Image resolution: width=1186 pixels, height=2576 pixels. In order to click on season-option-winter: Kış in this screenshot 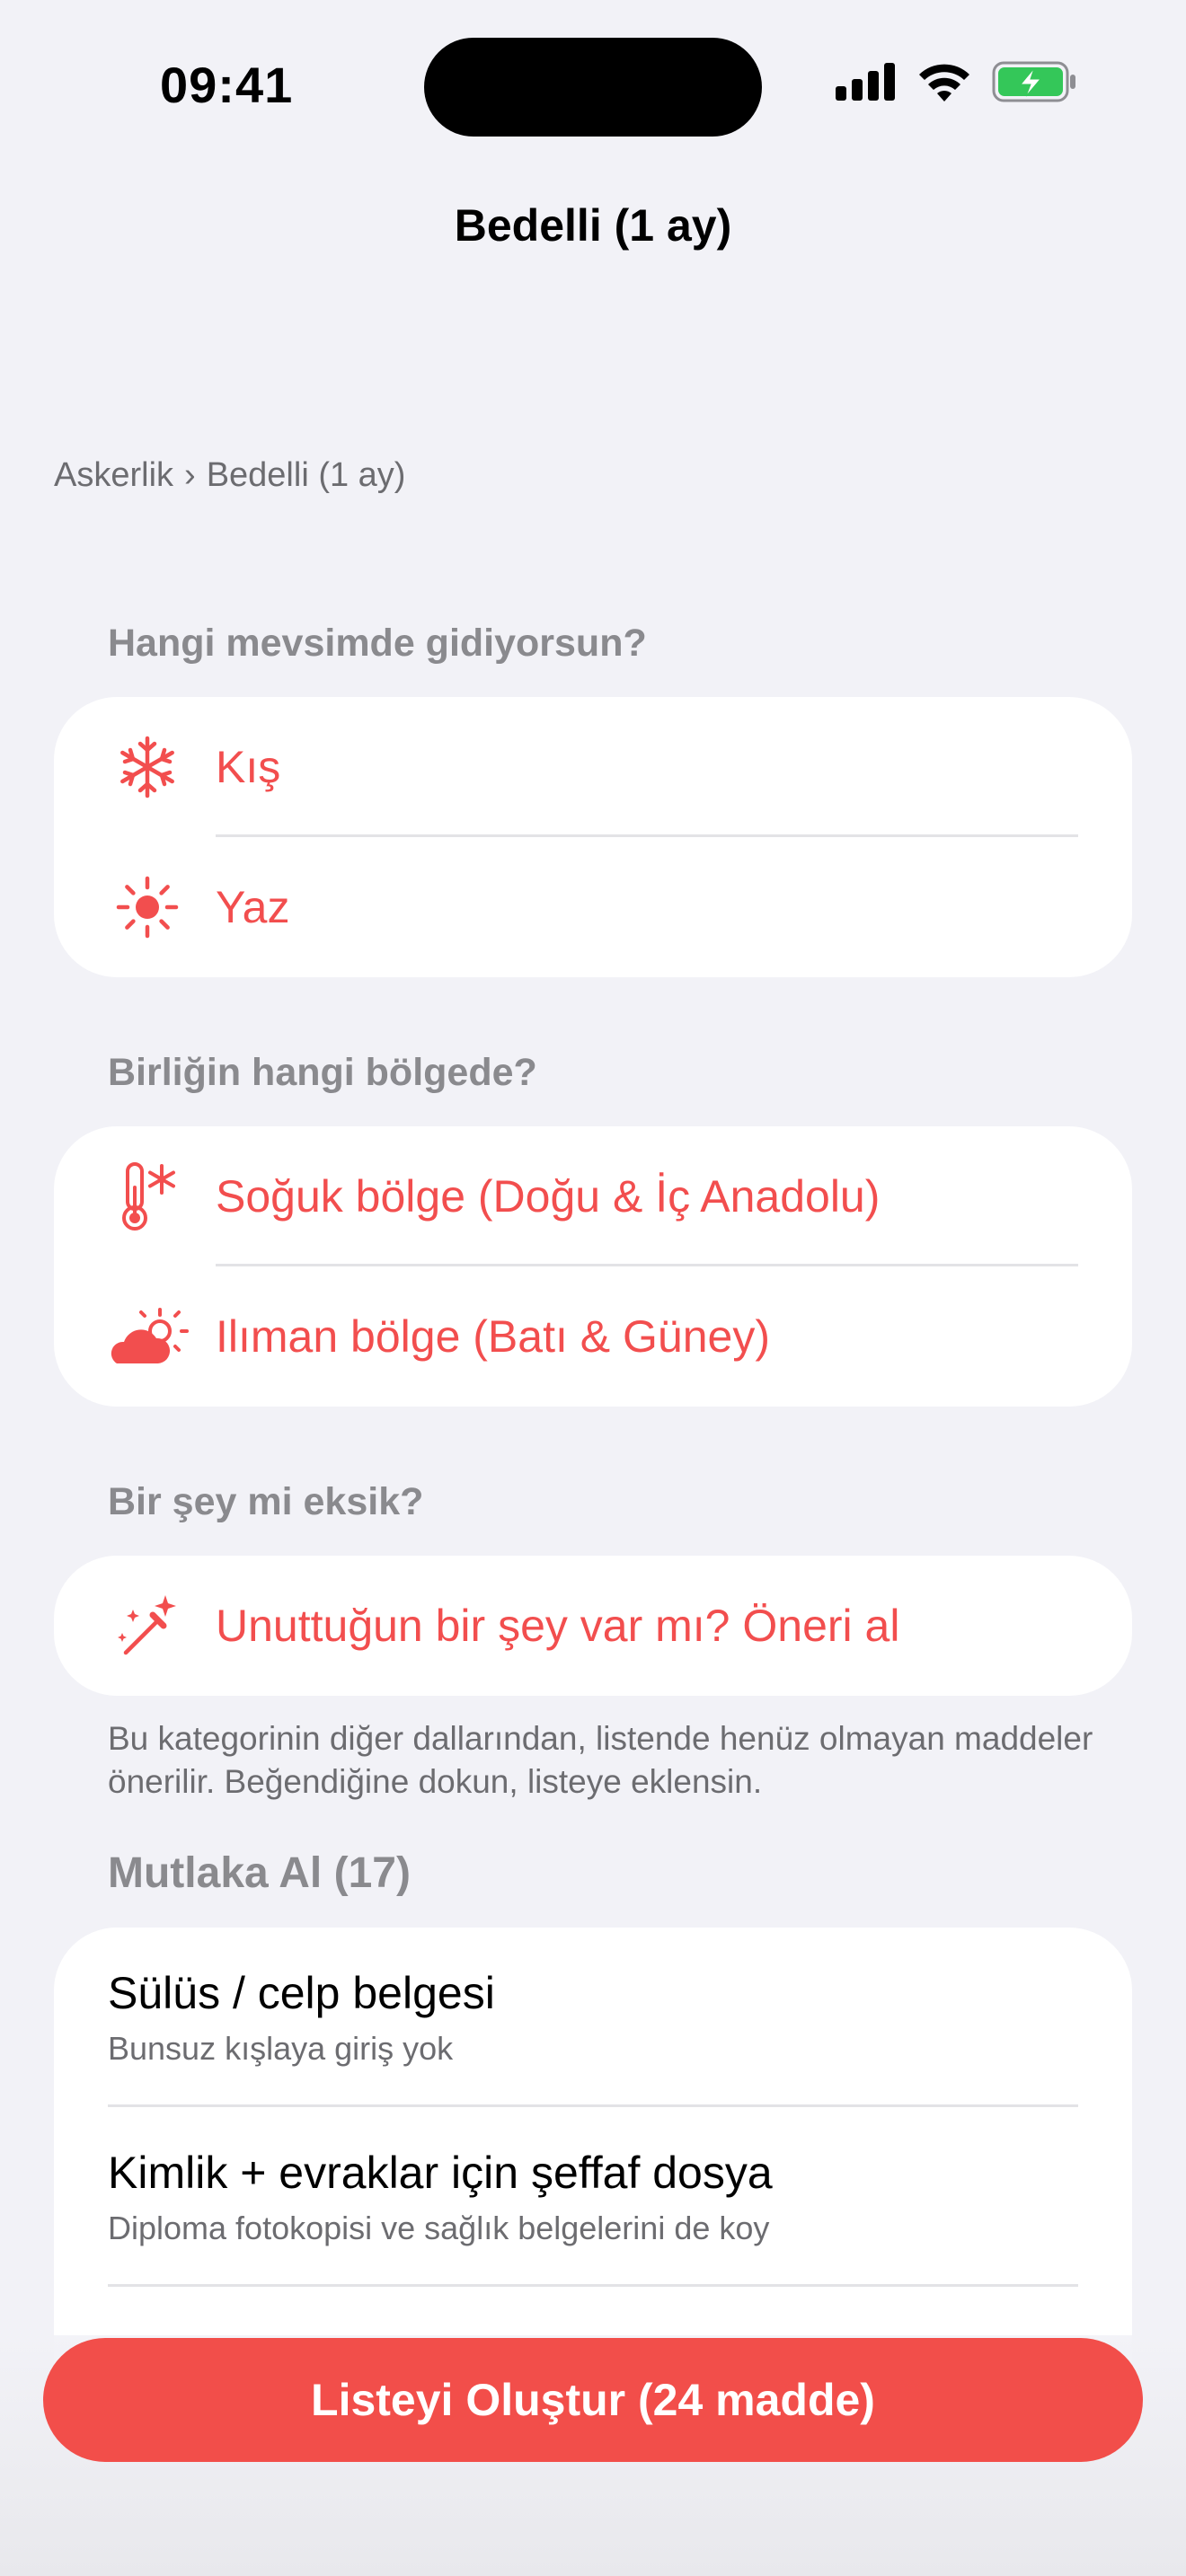, I will do `click(593, 767)`.